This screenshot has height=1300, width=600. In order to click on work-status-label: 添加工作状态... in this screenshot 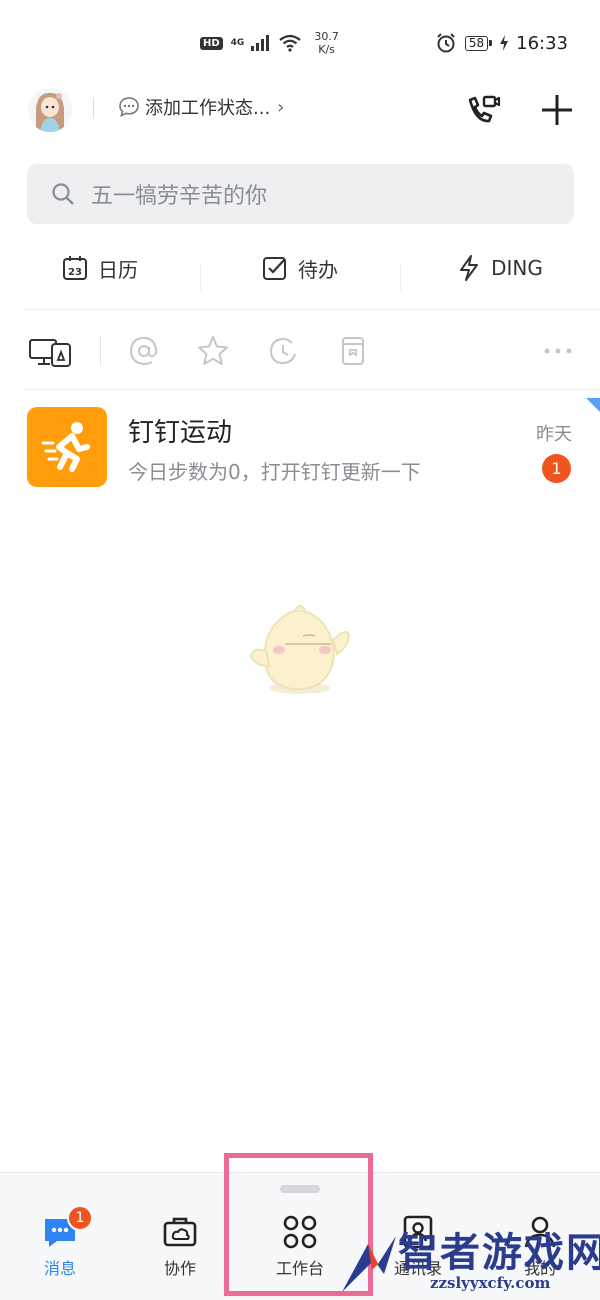, I will do `click(208, 108)`.